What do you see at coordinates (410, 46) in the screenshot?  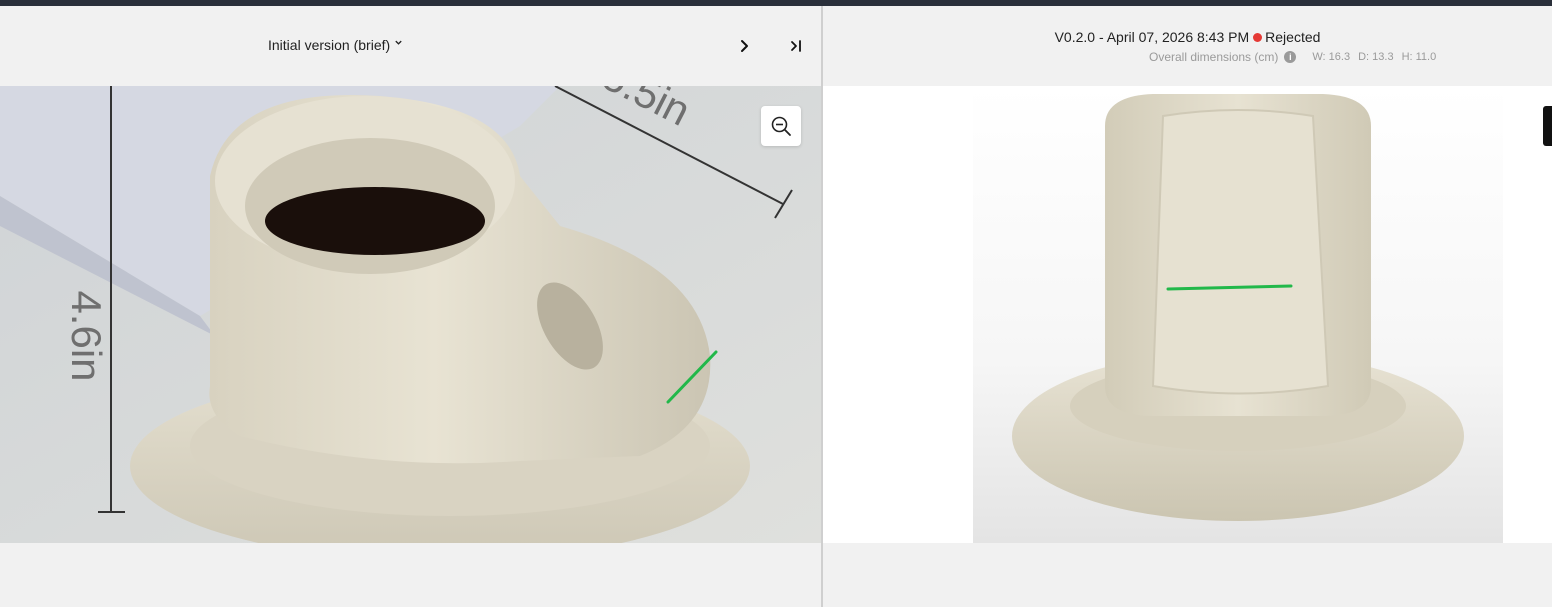 I see `left-panel-header: Initial version (brief)` at bounding box center [410, 46].